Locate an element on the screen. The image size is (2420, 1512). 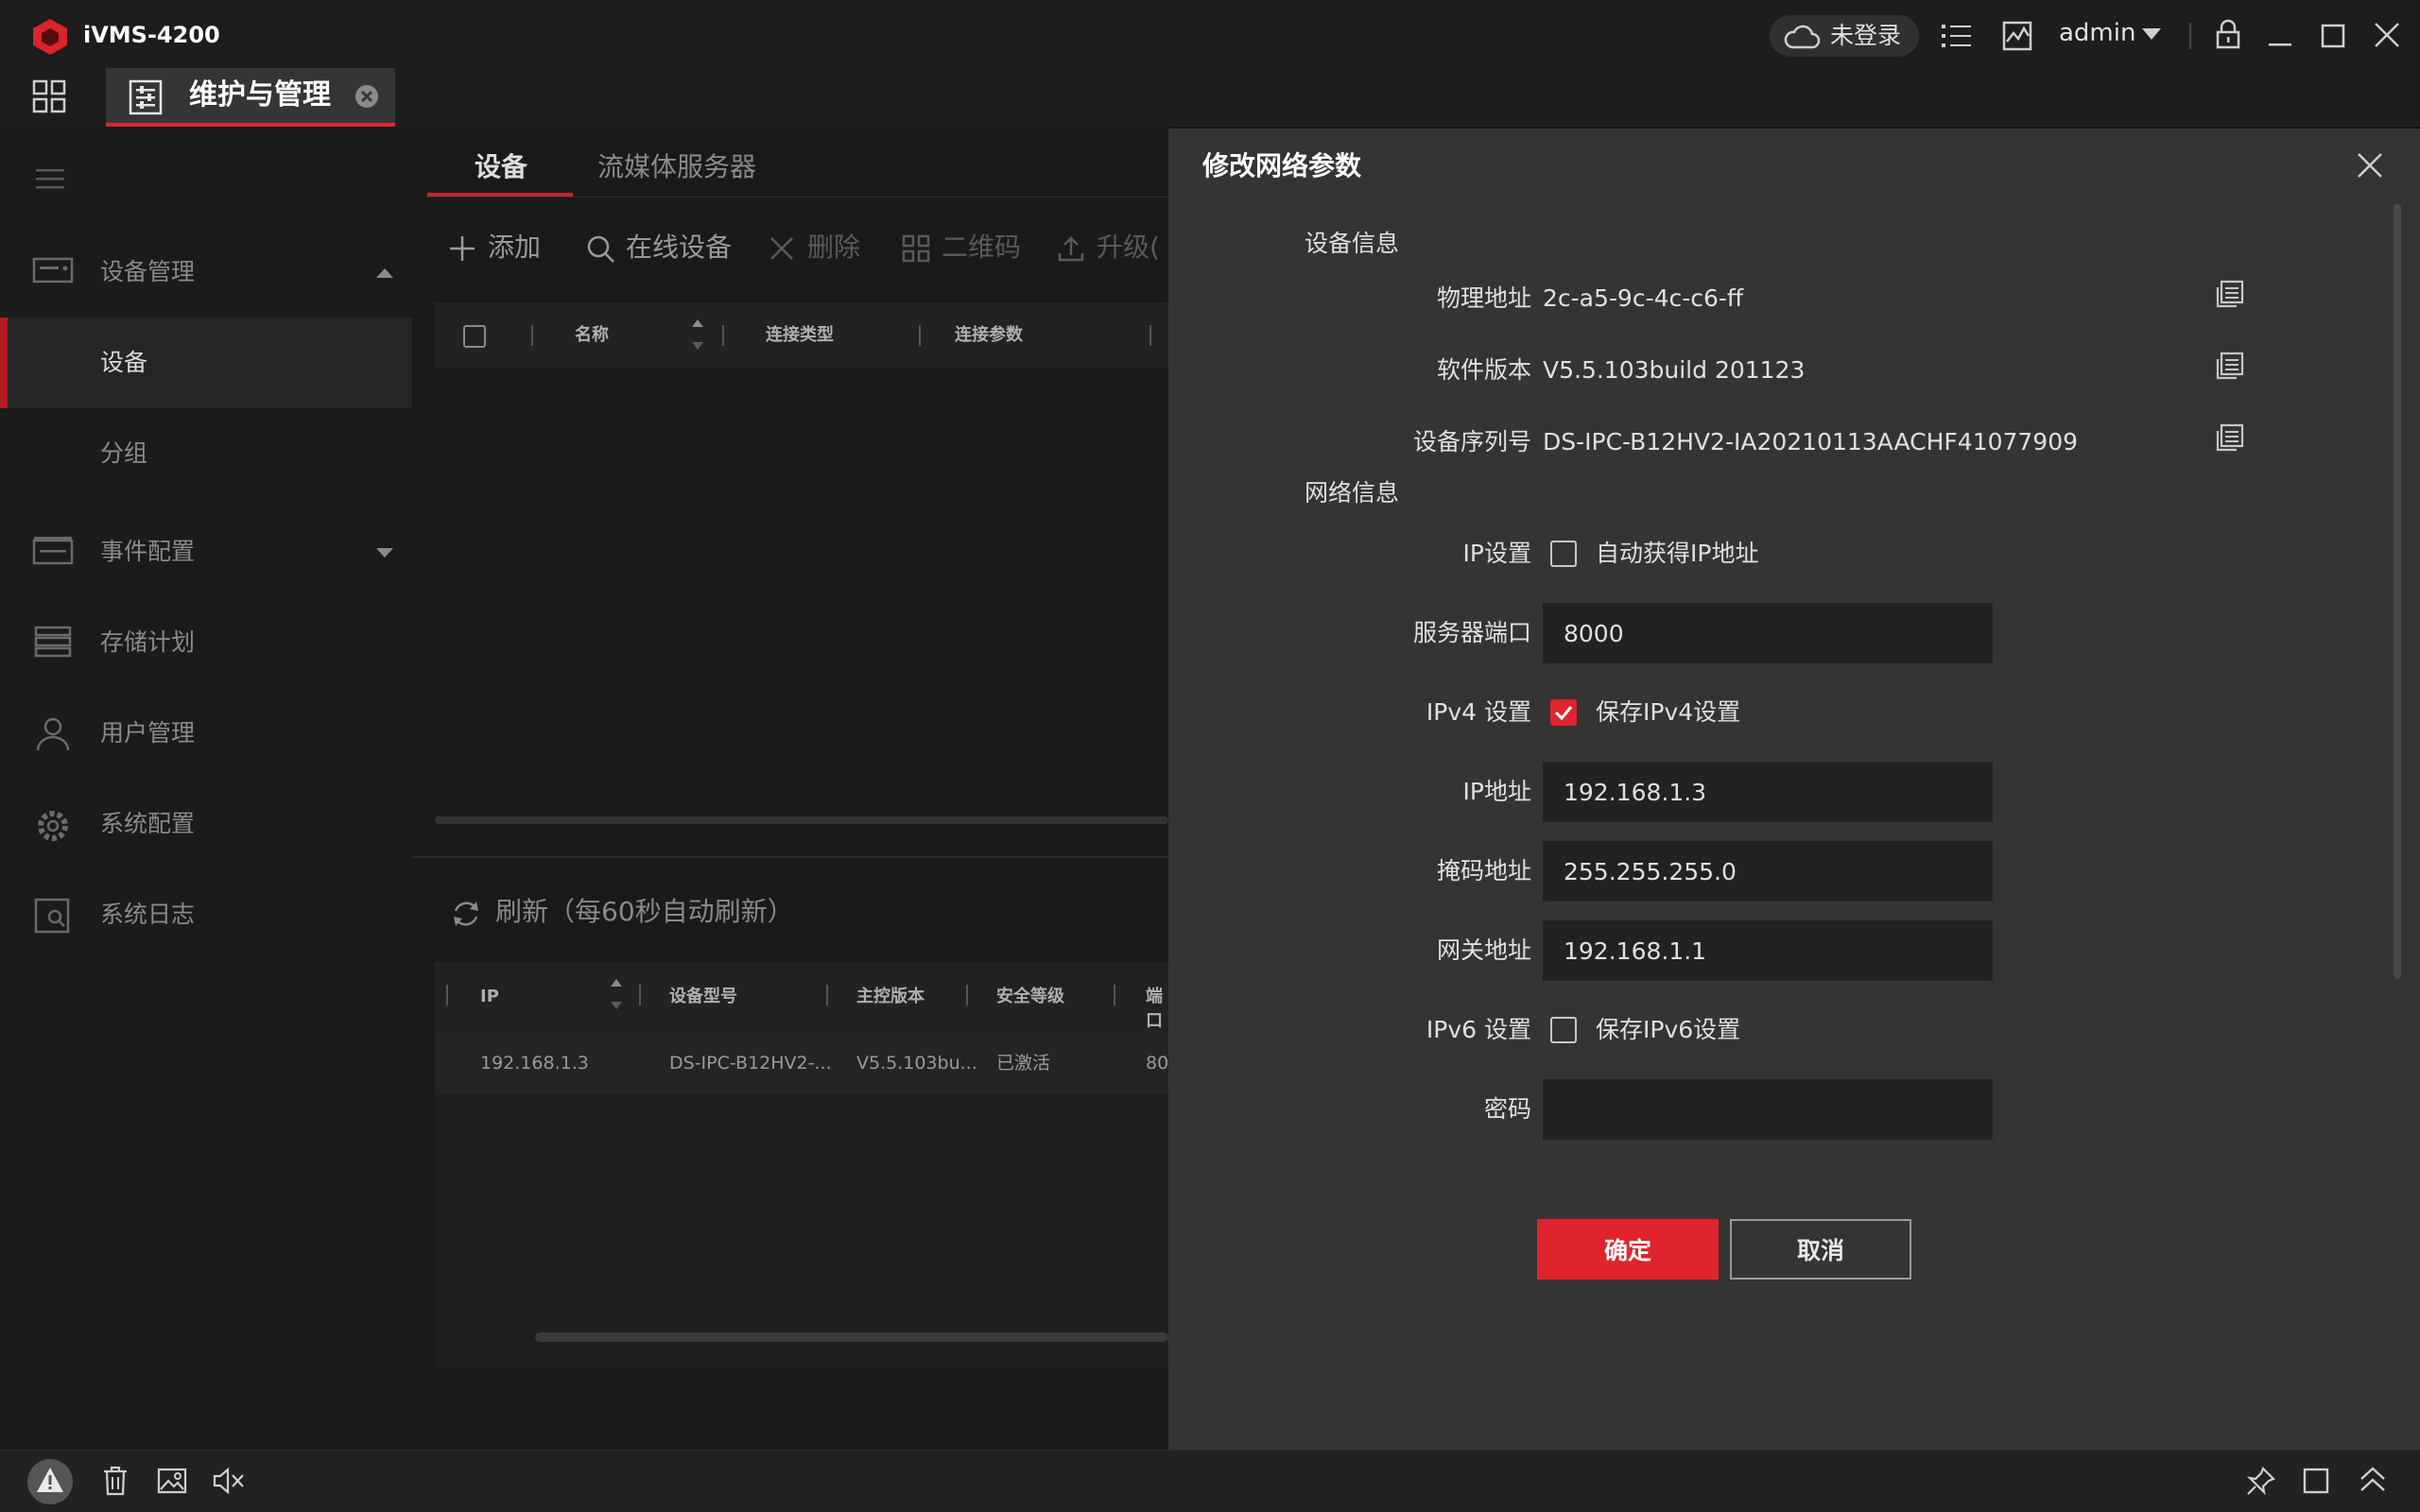
refresh-icon is located at coordinates (466, 914).